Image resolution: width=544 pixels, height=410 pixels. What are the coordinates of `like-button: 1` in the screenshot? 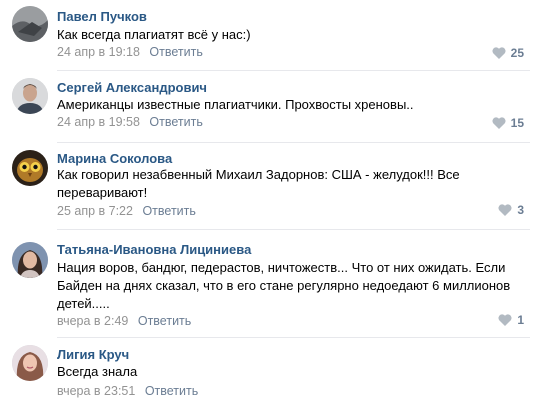 It's located at (511, 320).